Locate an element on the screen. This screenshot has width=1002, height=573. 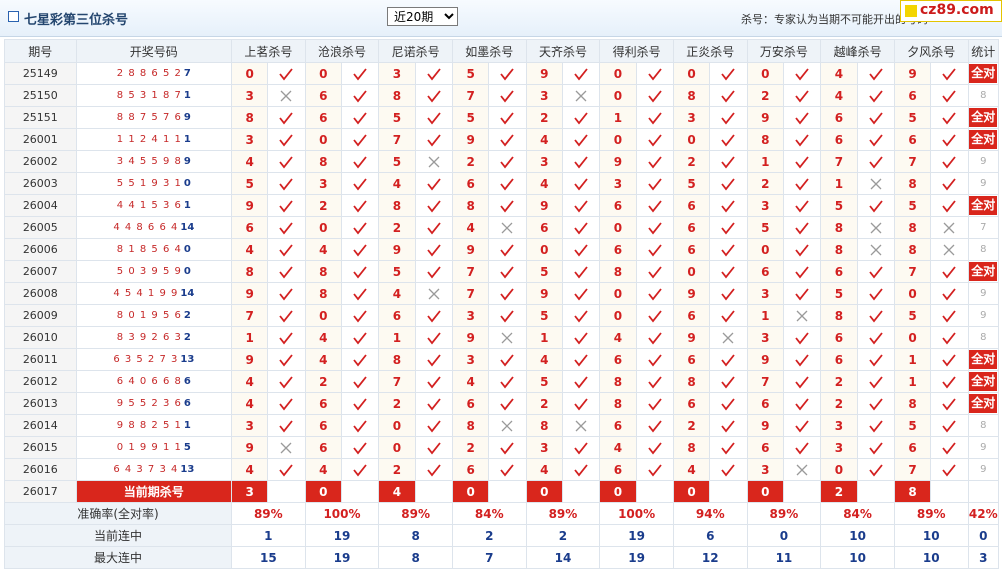
logo-square-icon is located at coordinates (911, 11).